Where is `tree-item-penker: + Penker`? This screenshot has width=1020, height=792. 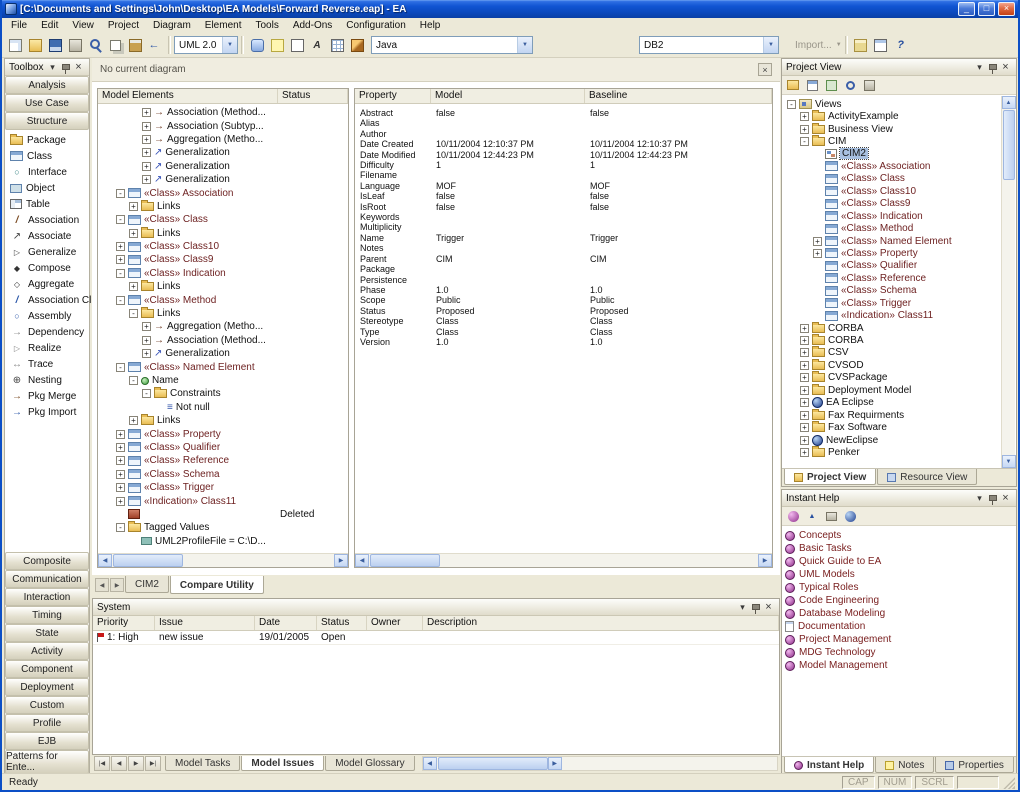 tree-item-penker: + Penker is located at coordinates (892, 451).